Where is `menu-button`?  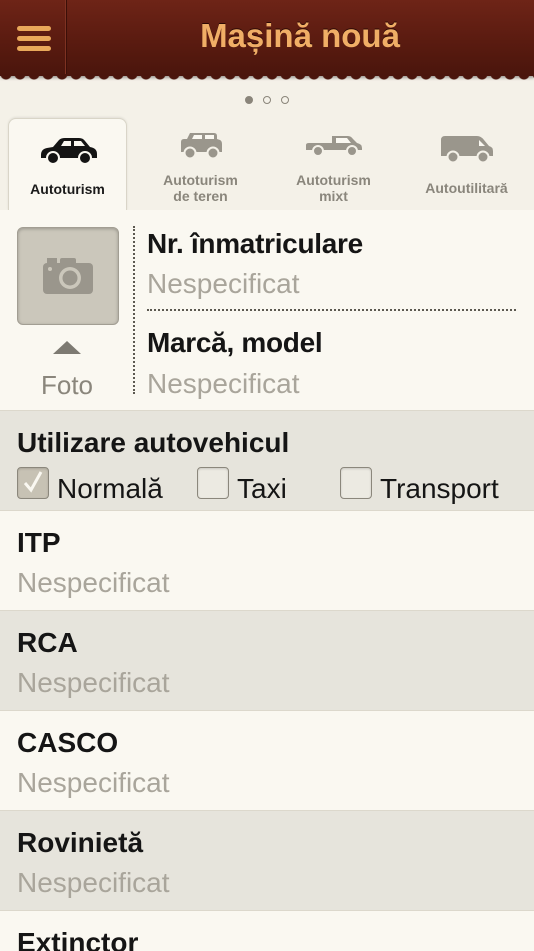
menu-button is located at coordinates (33, 38).